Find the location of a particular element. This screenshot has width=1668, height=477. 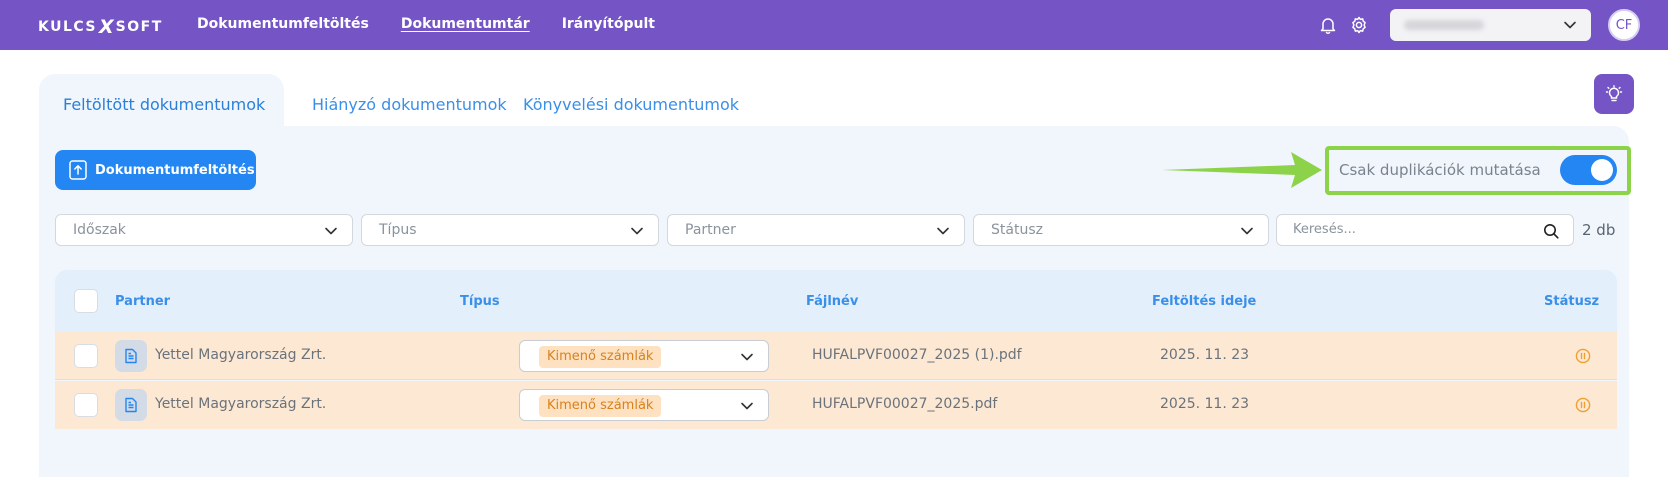

bell-icon is located at coordinates (1328, 25).